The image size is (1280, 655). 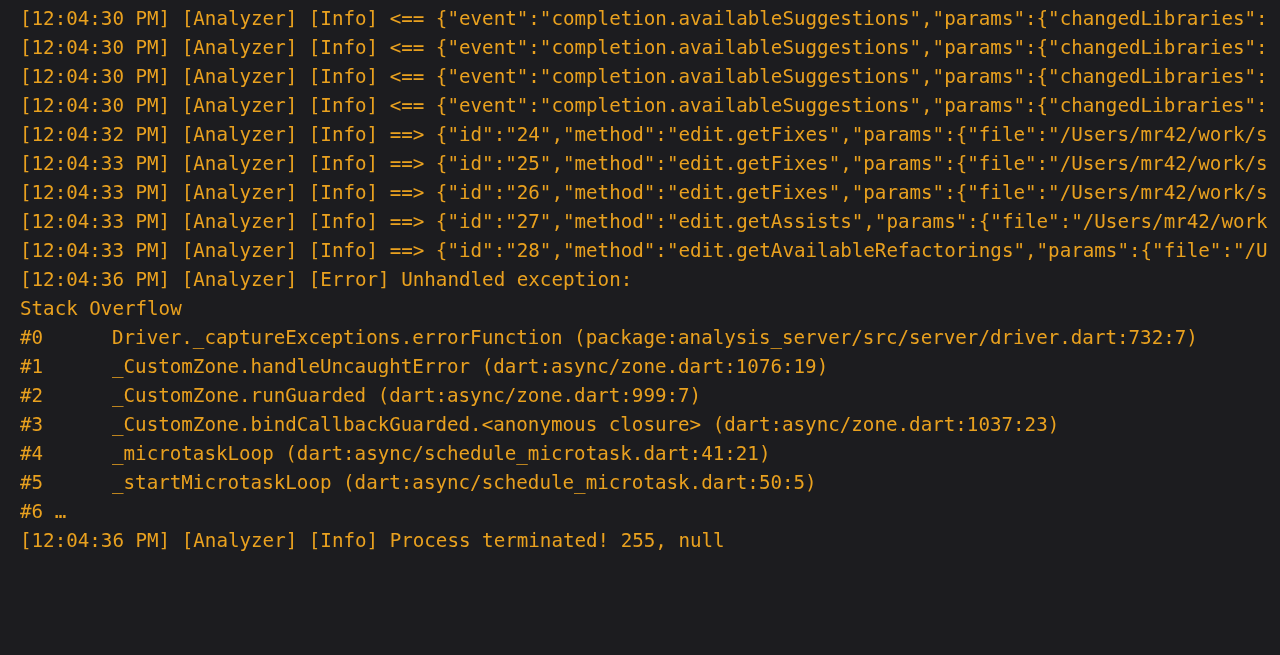 I want to click on stack-frame: Driver._captureExceptions.errorFunction (package:analysis_server/src/server/driver.dart:732:7), so click(x=655, y=337).